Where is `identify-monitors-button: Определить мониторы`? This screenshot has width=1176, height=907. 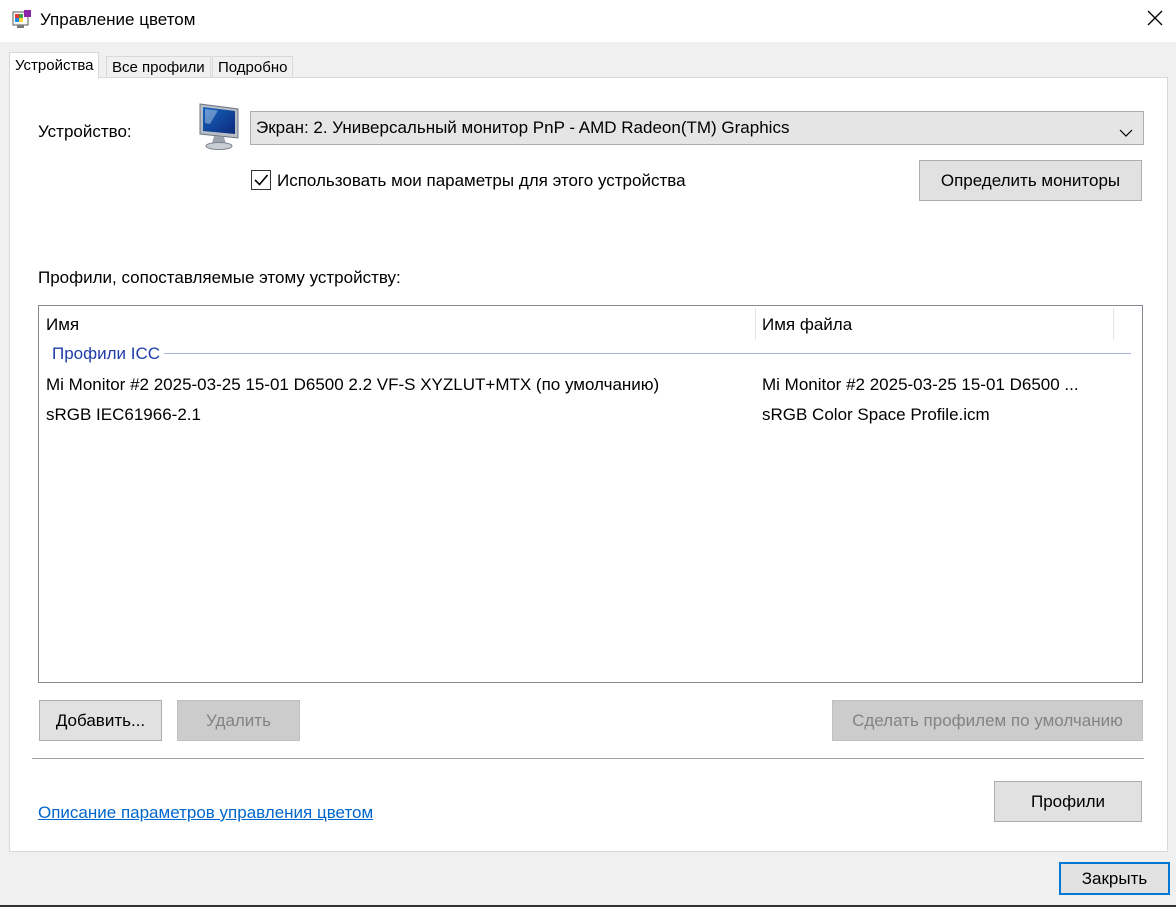 identify-monitors-button: Определить мониторы is located at coordinates (1030, 180).